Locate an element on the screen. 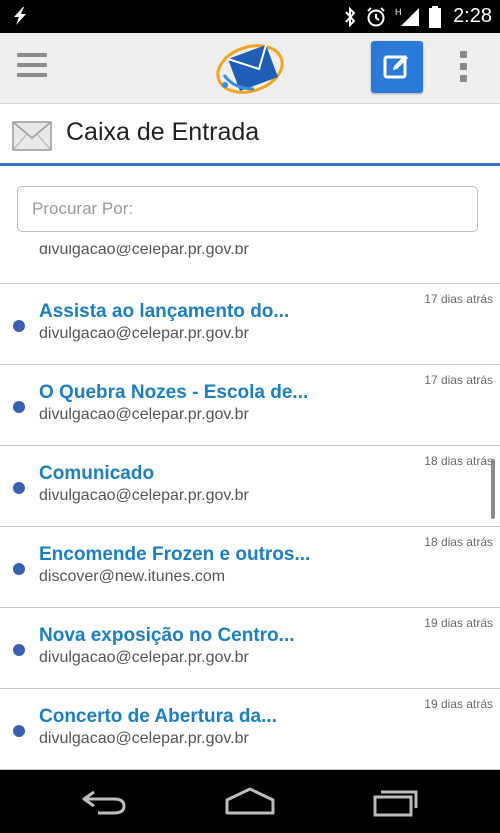 Image resolution: width=500 pixels, height=833 pixels. flash-icon is located at coordinates (20, 16).